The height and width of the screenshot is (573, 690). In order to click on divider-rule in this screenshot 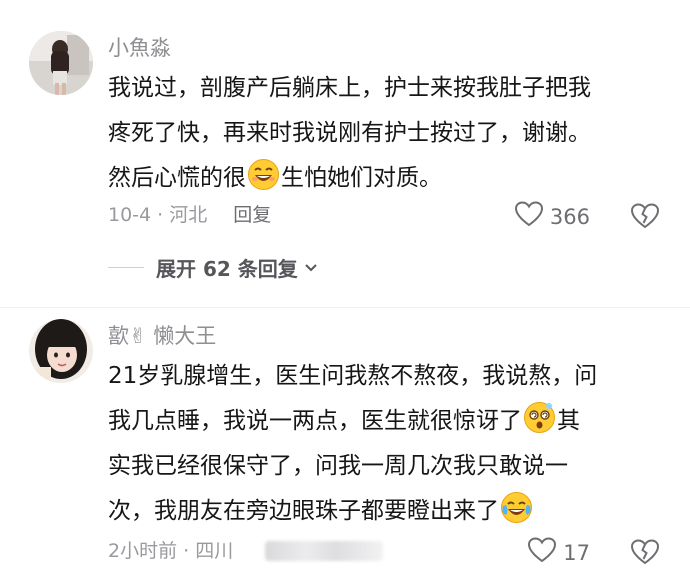, I will do `click(126, 267)`.